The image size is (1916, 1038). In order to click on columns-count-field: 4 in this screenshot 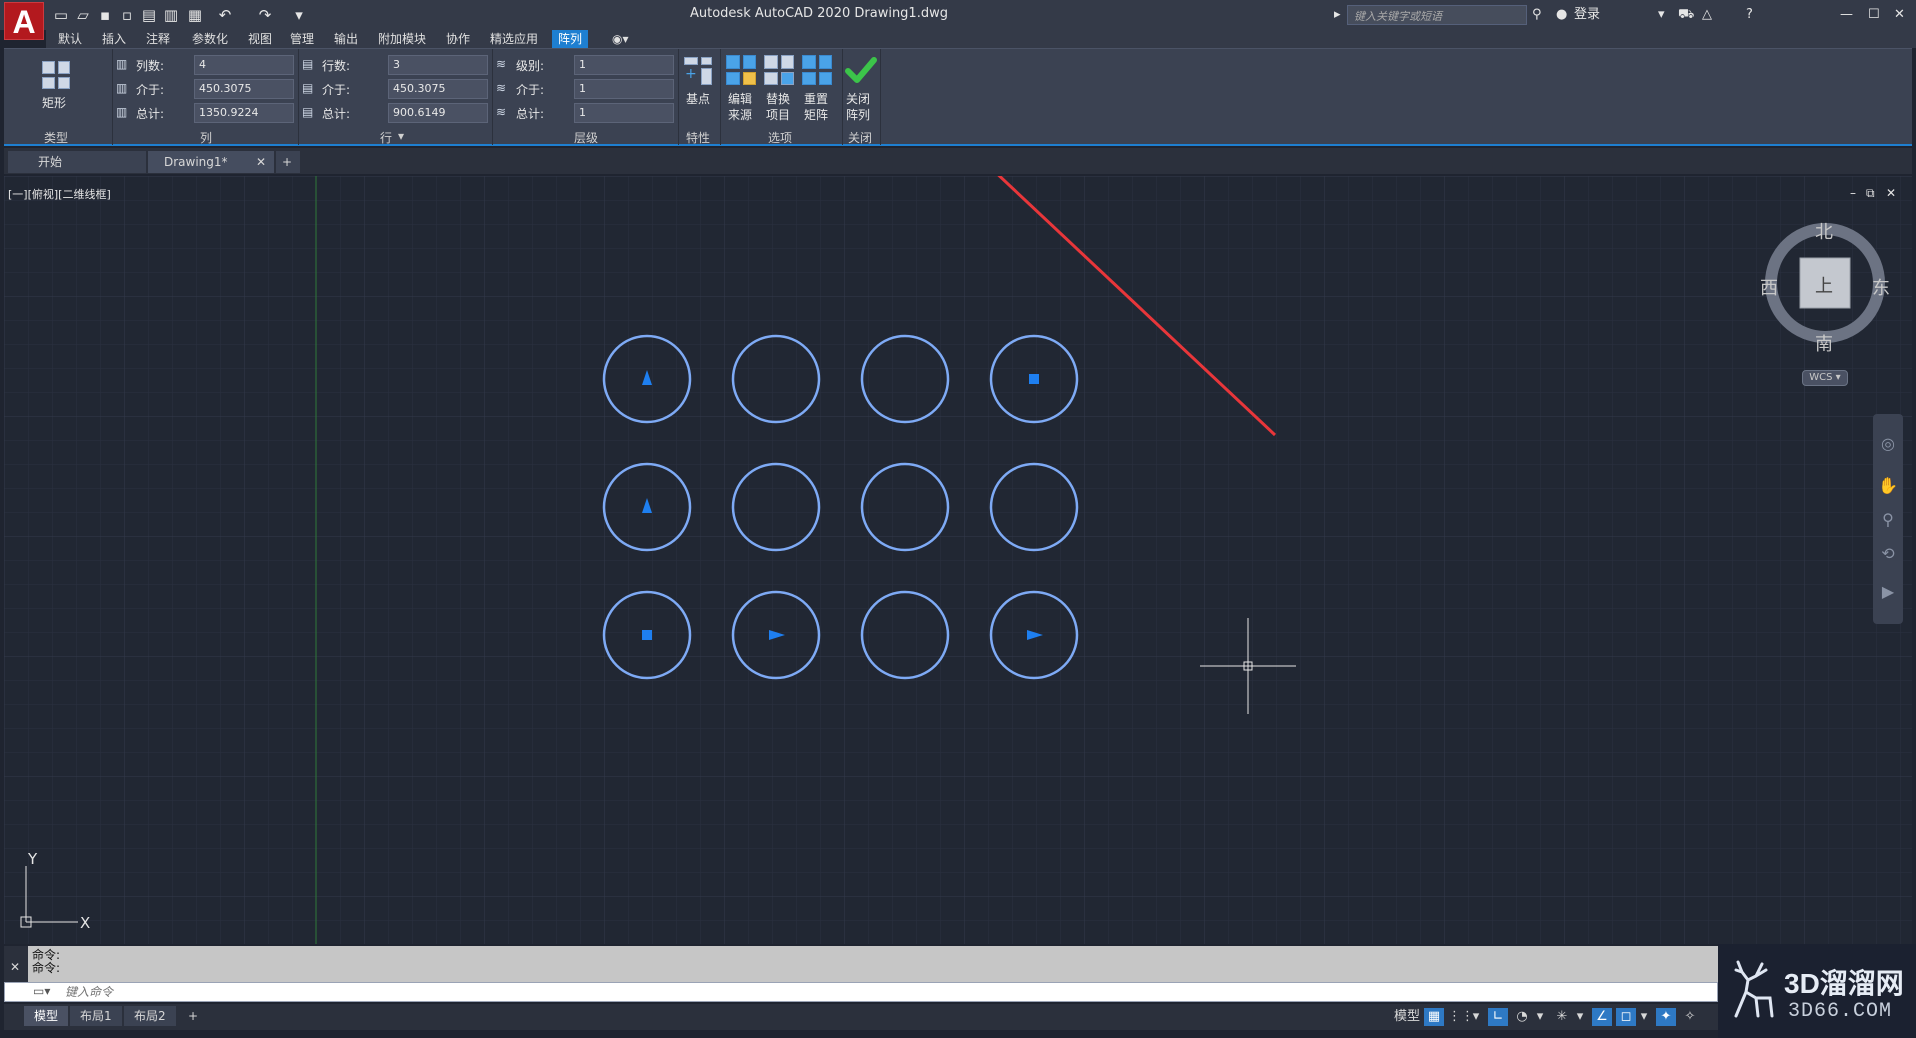, I will do `click(244, 65)`.